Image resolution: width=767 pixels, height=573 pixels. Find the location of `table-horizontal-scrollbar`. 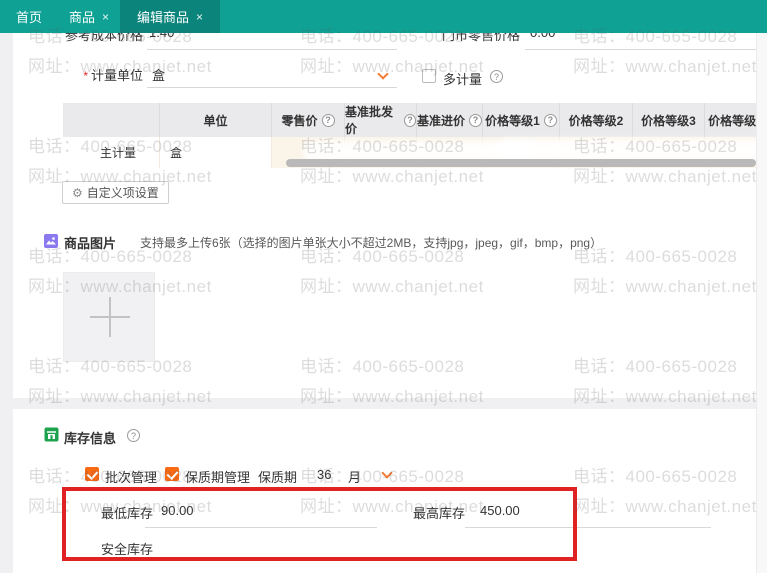

table-horizontal-scrollbar is located at coordinates (521, 163).